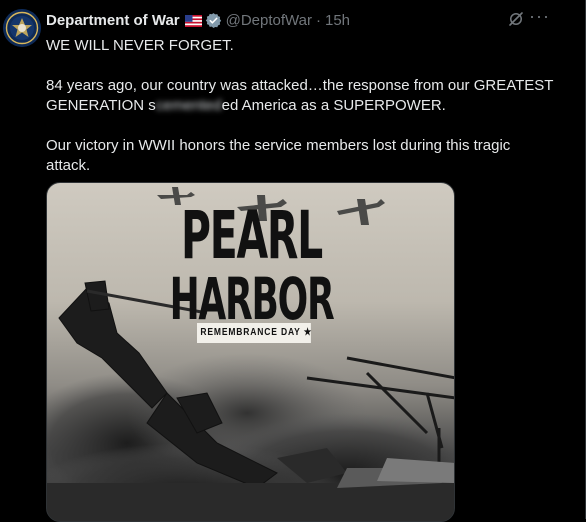 The height and width of the screenshot is (522, 586). Describe the element at coordinates (193, 20) in the screenshot. I see `us-flag-icon` at that location.